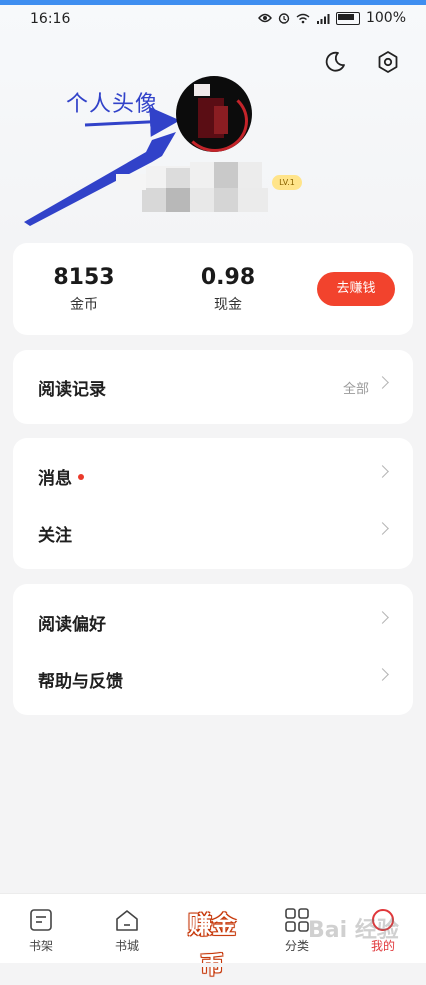 This screenshot has width=426, height=985. Describe the element at coordinates (84, 305) in the screenshot. I see `gold-label: 金币` at that location.